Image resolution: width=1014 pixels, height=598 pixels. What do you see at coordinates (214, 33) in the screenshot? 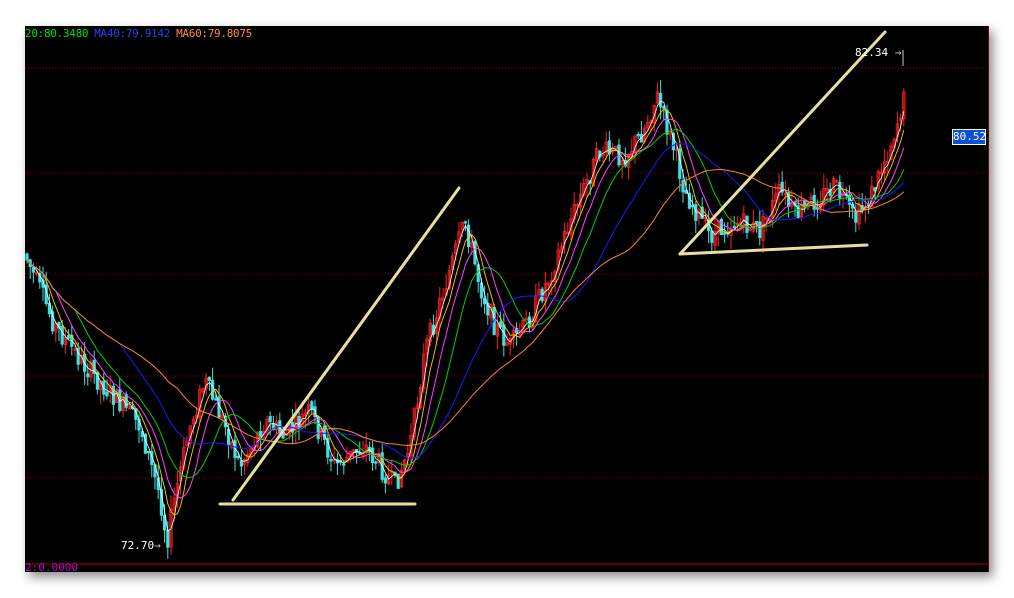
I see `ma60-label: MA60:79.8075` at bounding box center [214, 33].